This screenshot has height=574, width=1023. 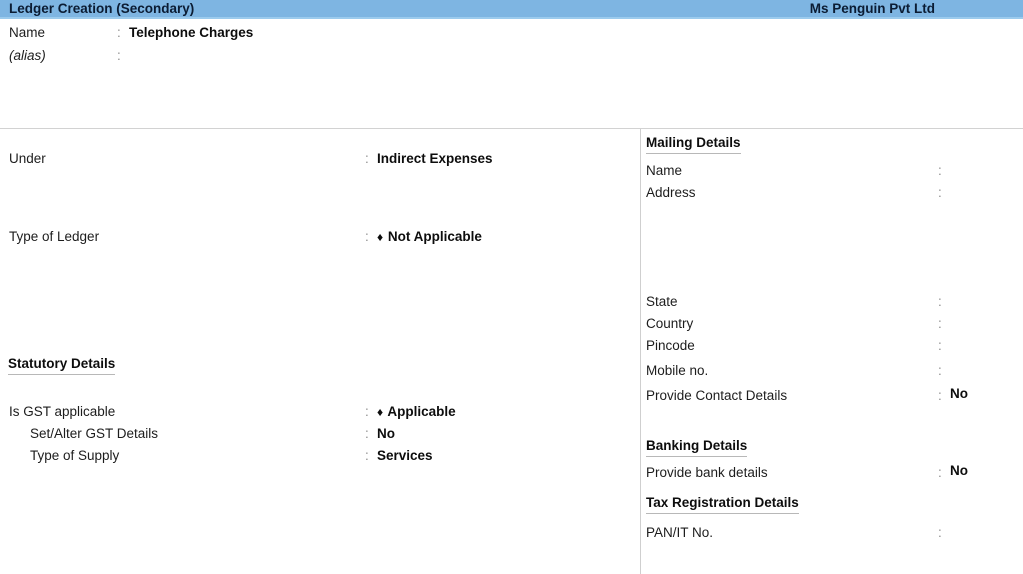 I want to click on name-field: Telephone Charges, so click(x=191, y=32).